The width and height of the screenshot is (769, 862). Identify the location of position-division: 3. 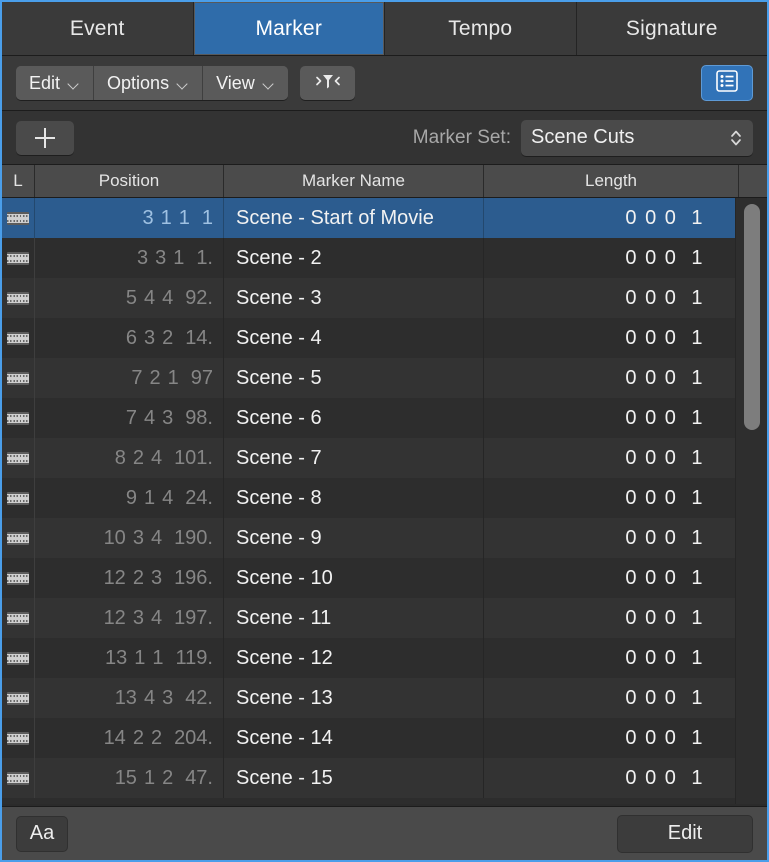
(156, 577).